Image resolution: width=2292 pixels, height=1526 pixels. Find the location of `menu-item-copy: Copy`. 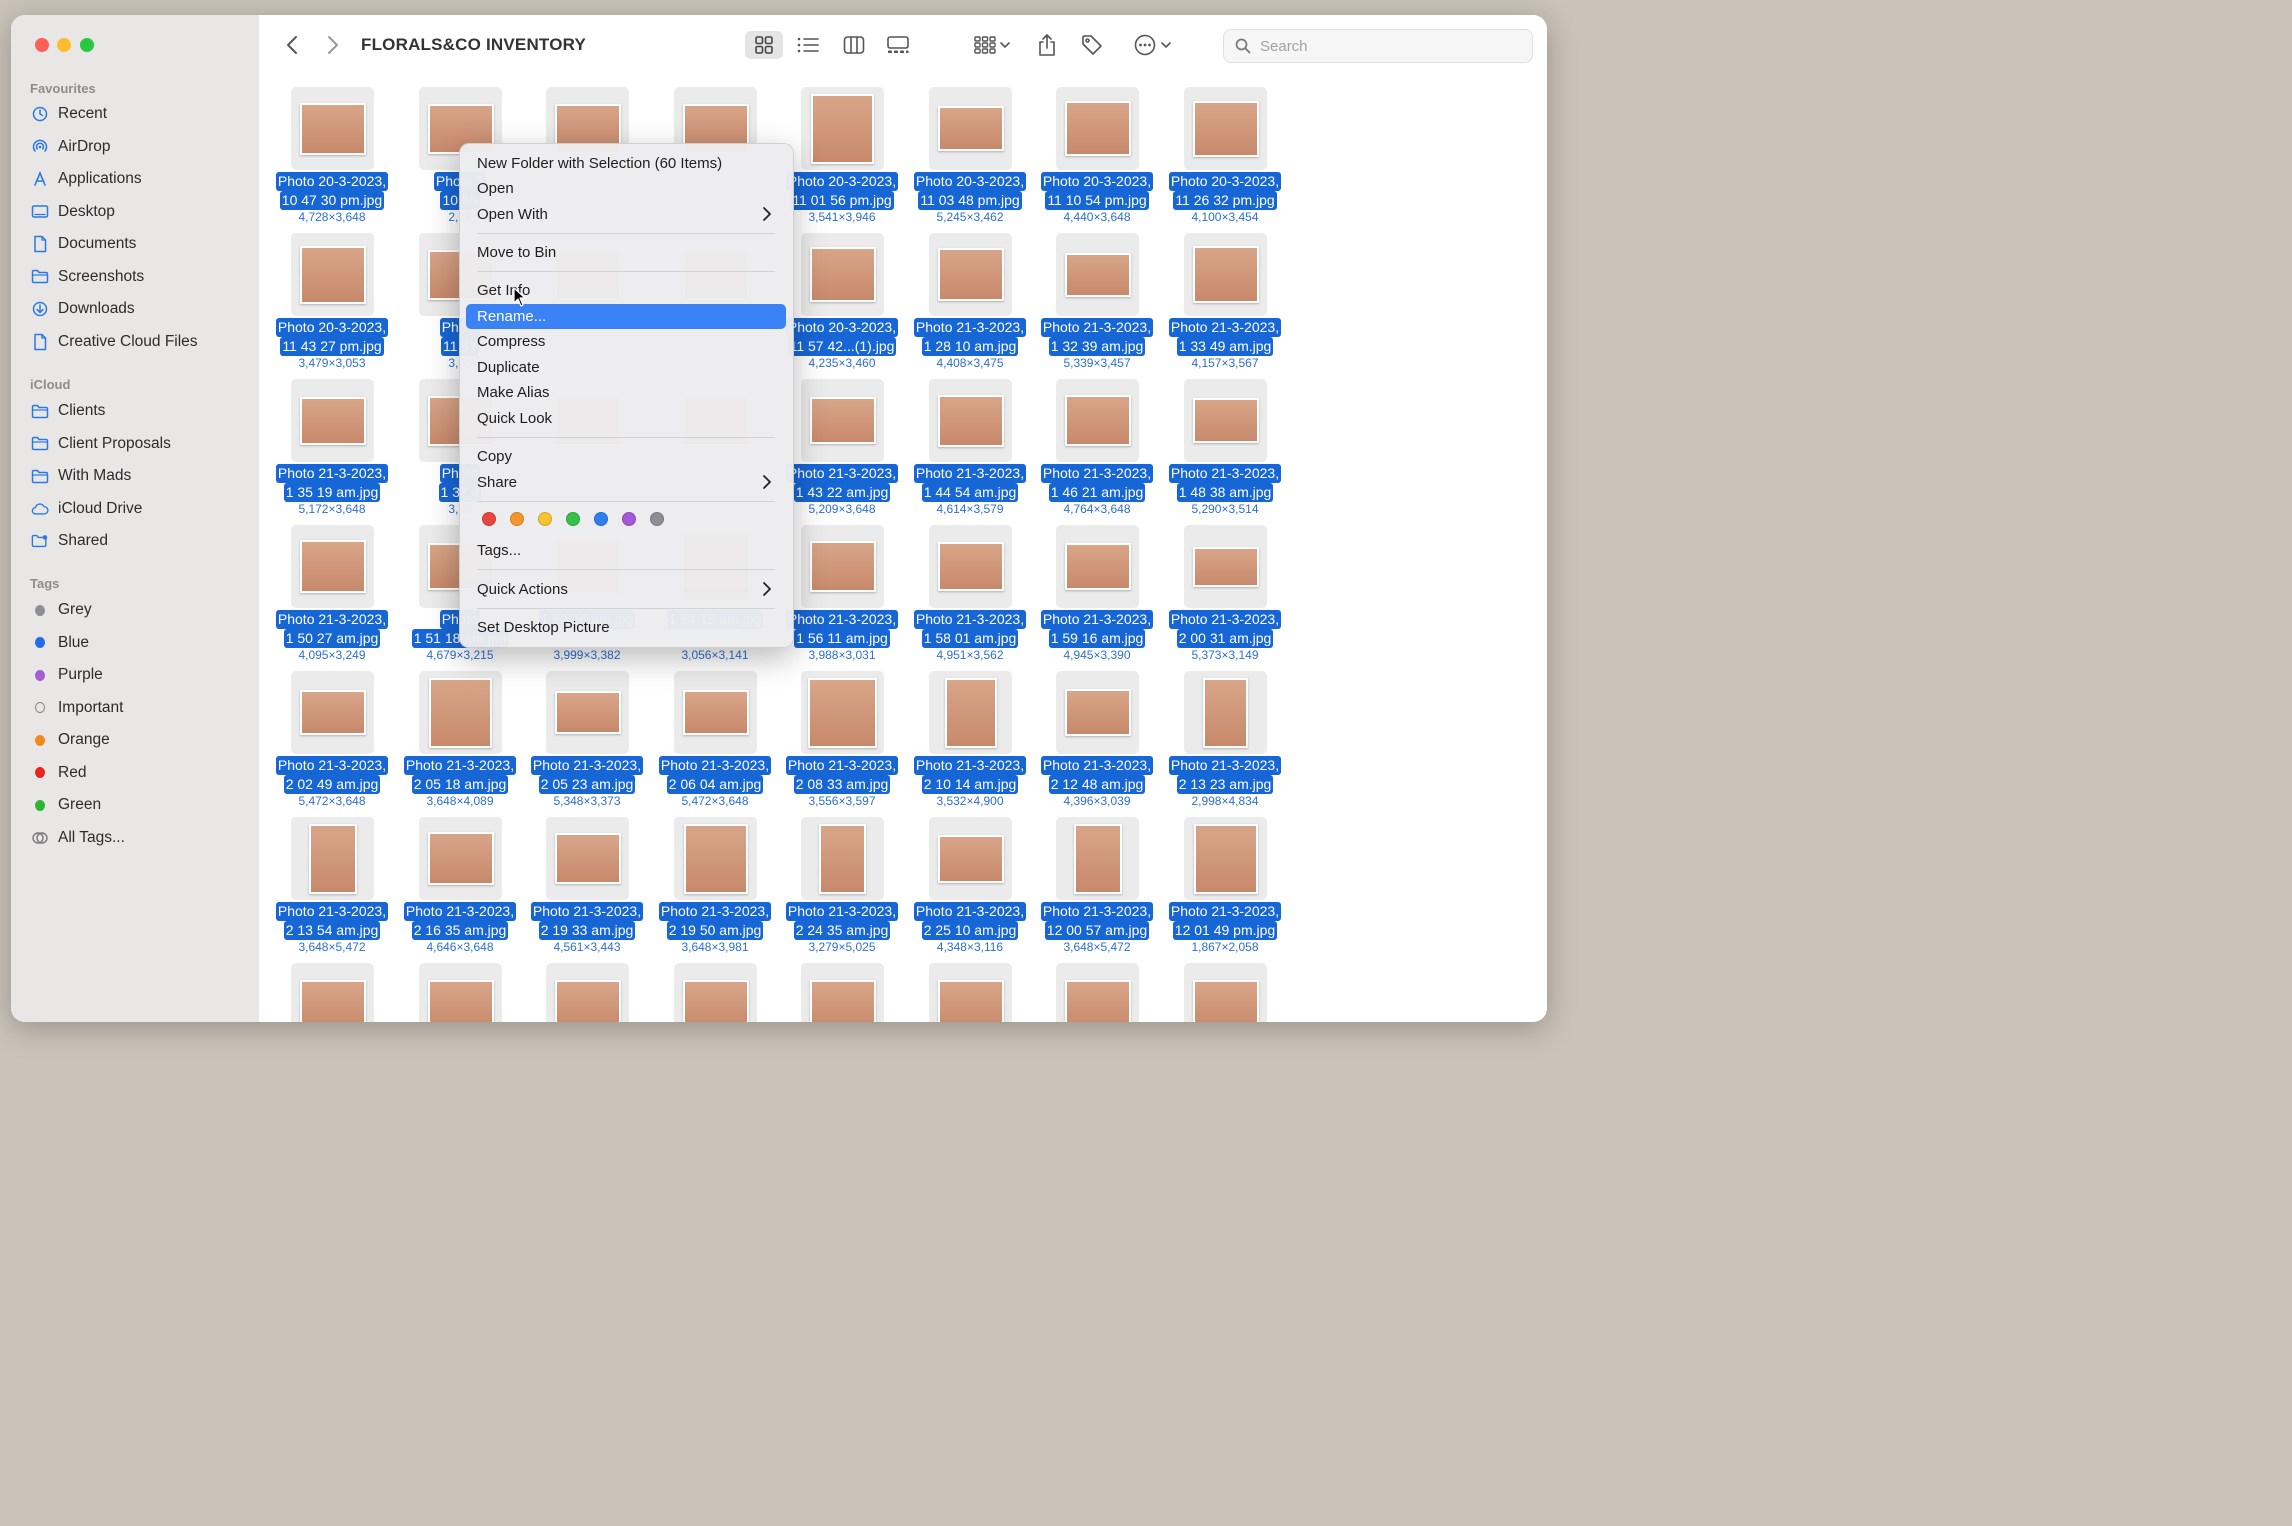

menu-item-copy: Copy is located at coordinates (626, 456).